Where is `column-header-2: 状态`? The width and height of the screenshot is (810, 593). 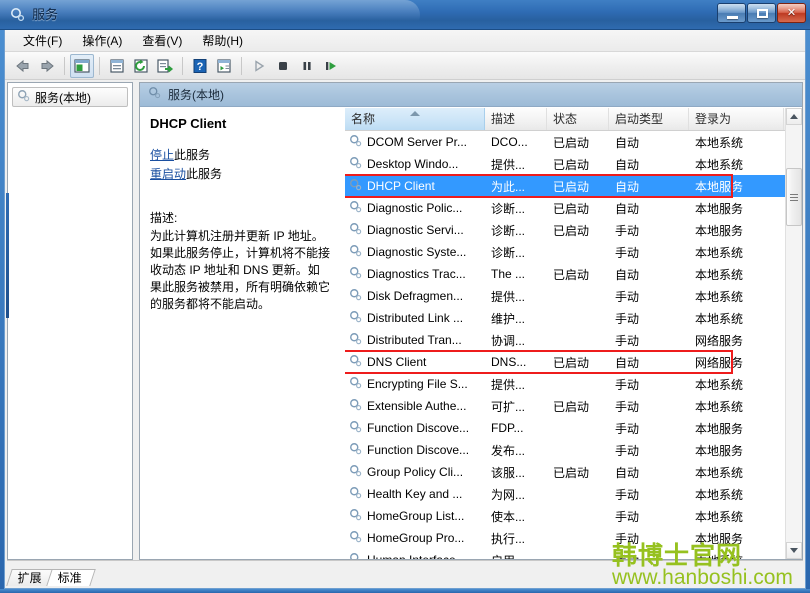 column-header-2: 状态 is located at coordinates (578, 119).